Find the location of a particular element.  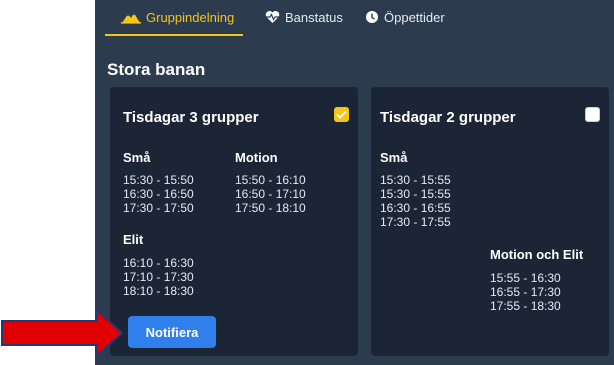

time-slot: 17:30 - 17:50 is located at coordinates (158, 208).